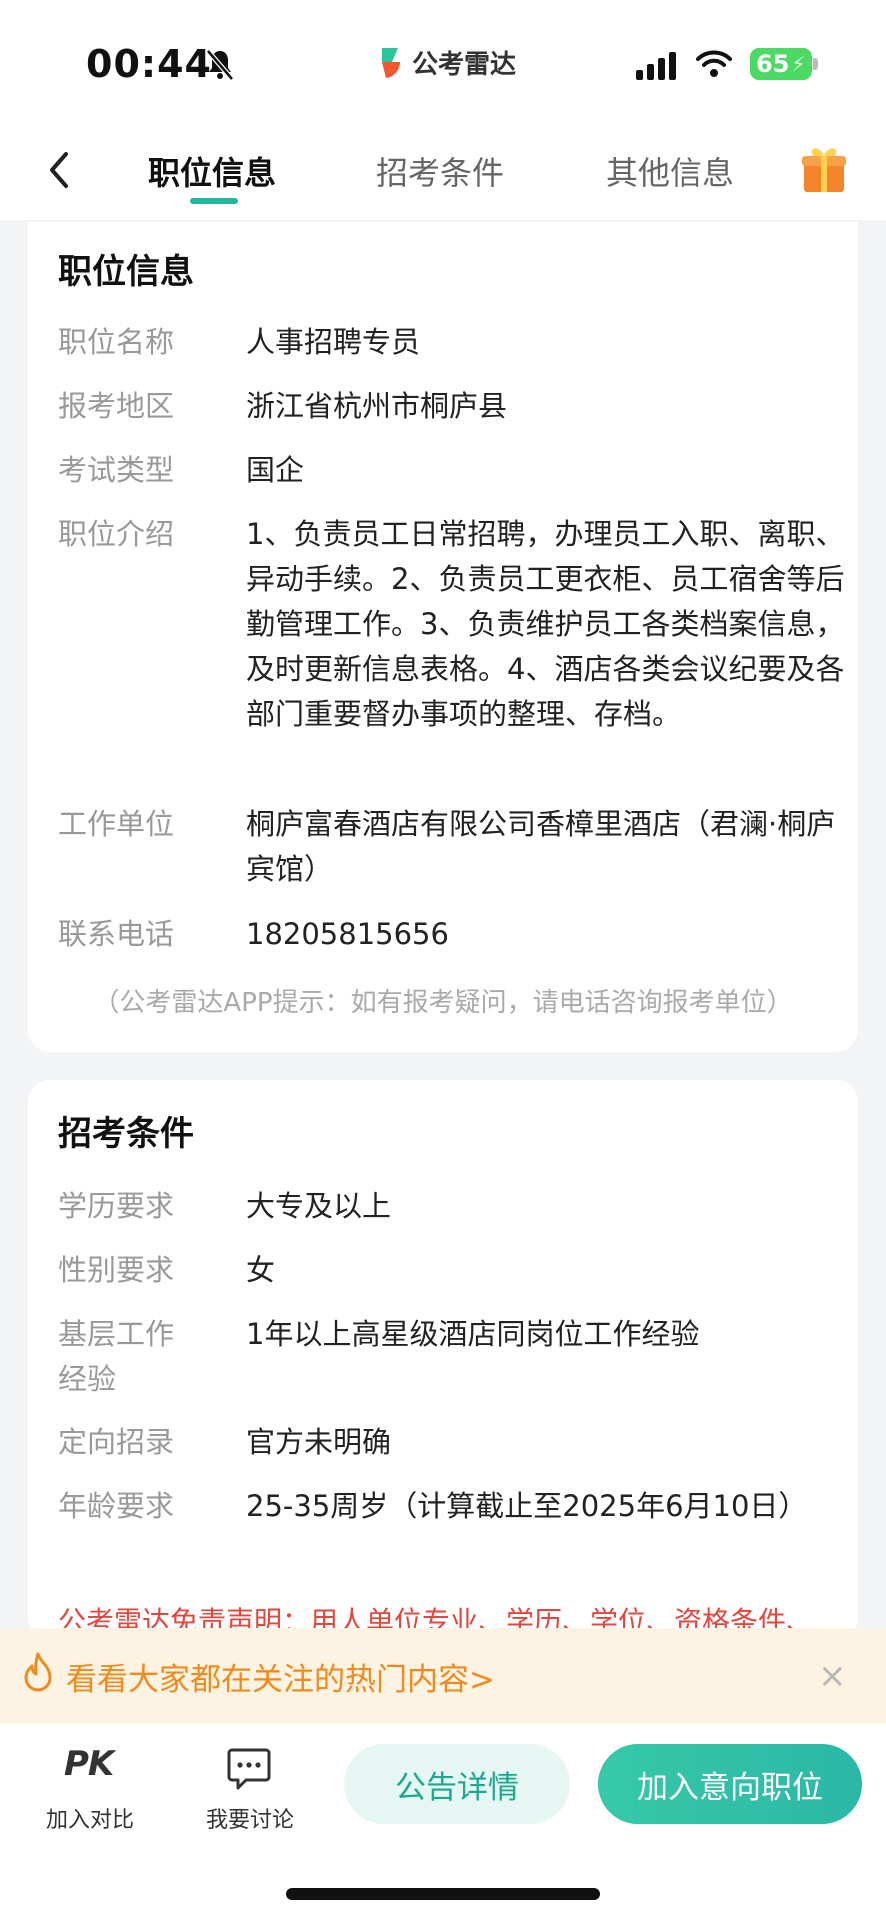 This screenshot has height=1920, width=886. Describe the element at coordinates (832, 1676) in the screenshot. I see `close-icon: ×` at that location.